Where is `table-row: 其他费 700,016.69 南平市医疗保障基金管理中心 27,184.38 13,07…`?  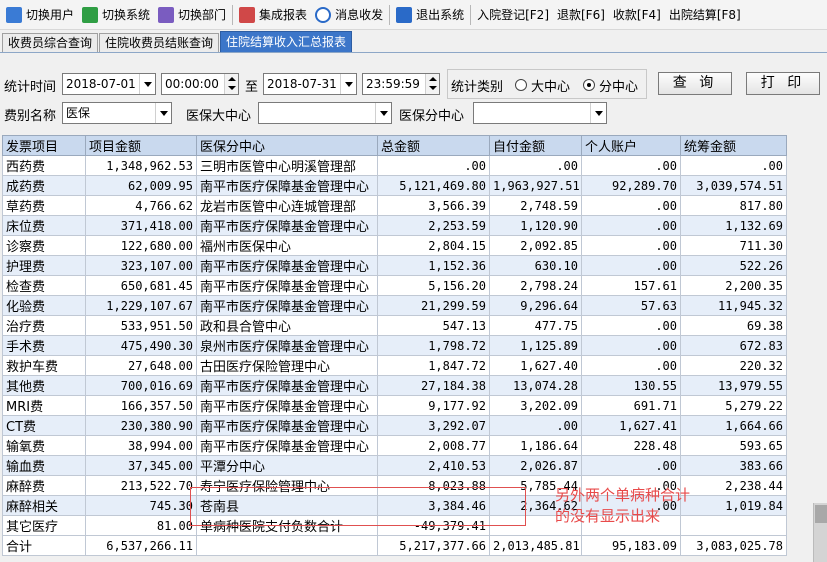 table-row: 其他费 700,016.69 南平市医疗保障基金管理中心 27,184.38 13,07… is located at coordinates (394, 385).